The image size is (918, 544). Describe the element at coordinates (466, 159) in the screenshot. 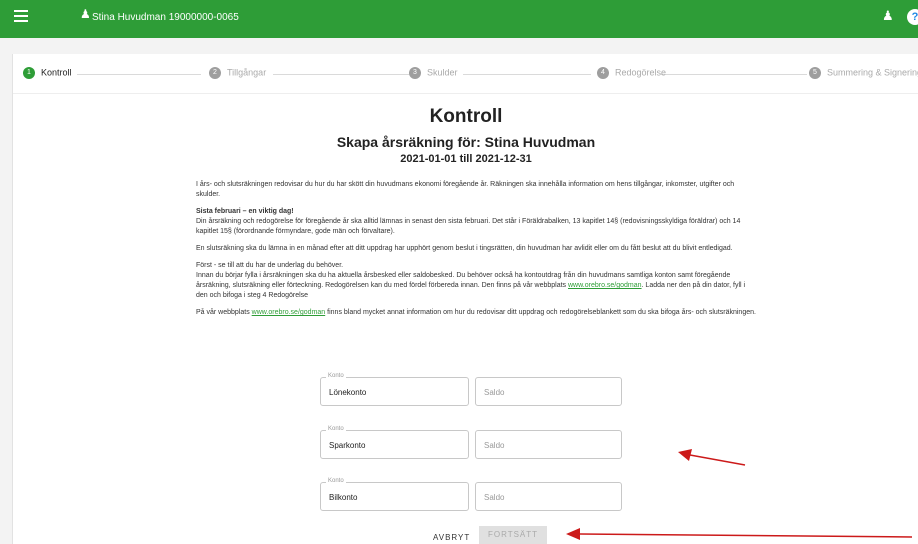

I see `period-range: 2021-01-01 till 2021-12-31` at that location.